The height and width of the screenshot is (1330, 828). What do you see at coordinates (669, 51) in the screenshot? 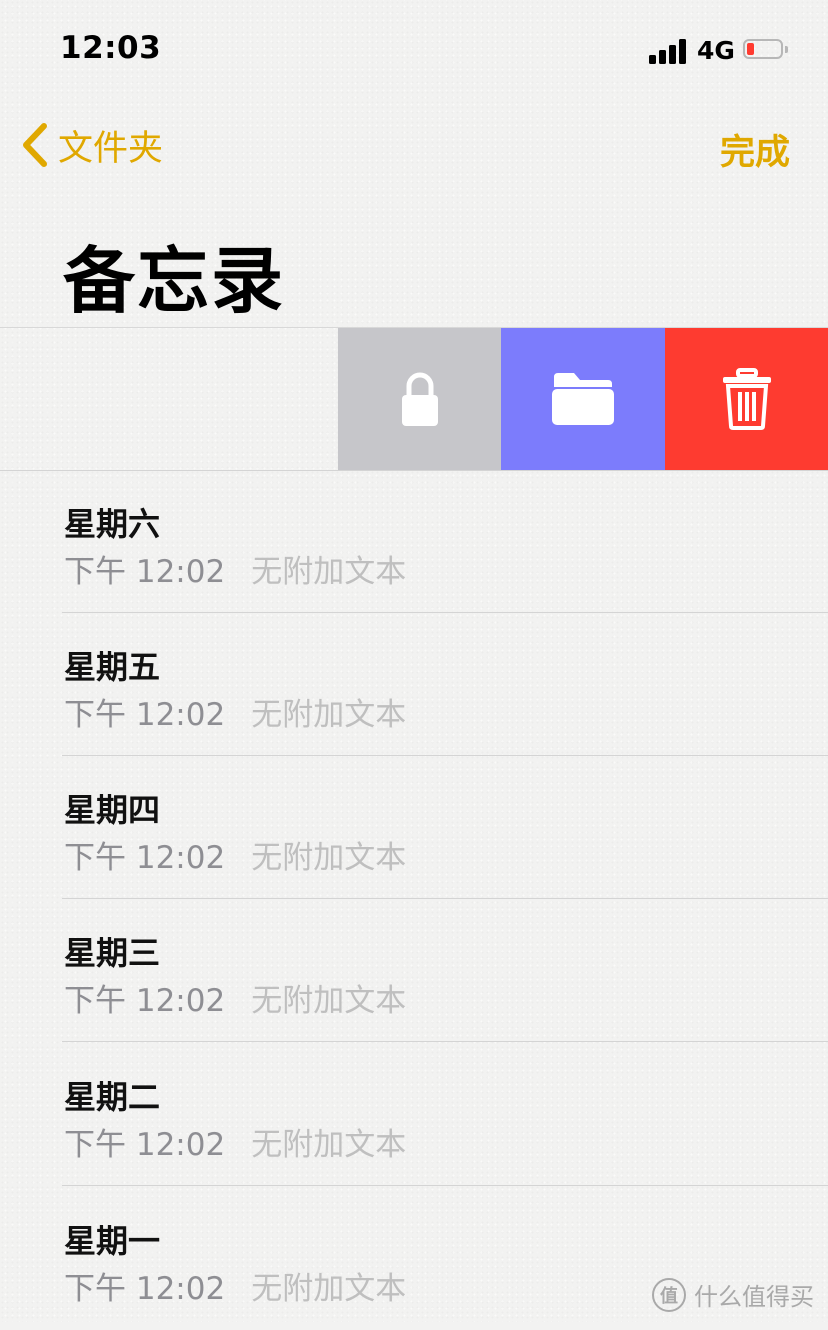
I see `cellular-signal-icon` at bounding box center [669, 51].